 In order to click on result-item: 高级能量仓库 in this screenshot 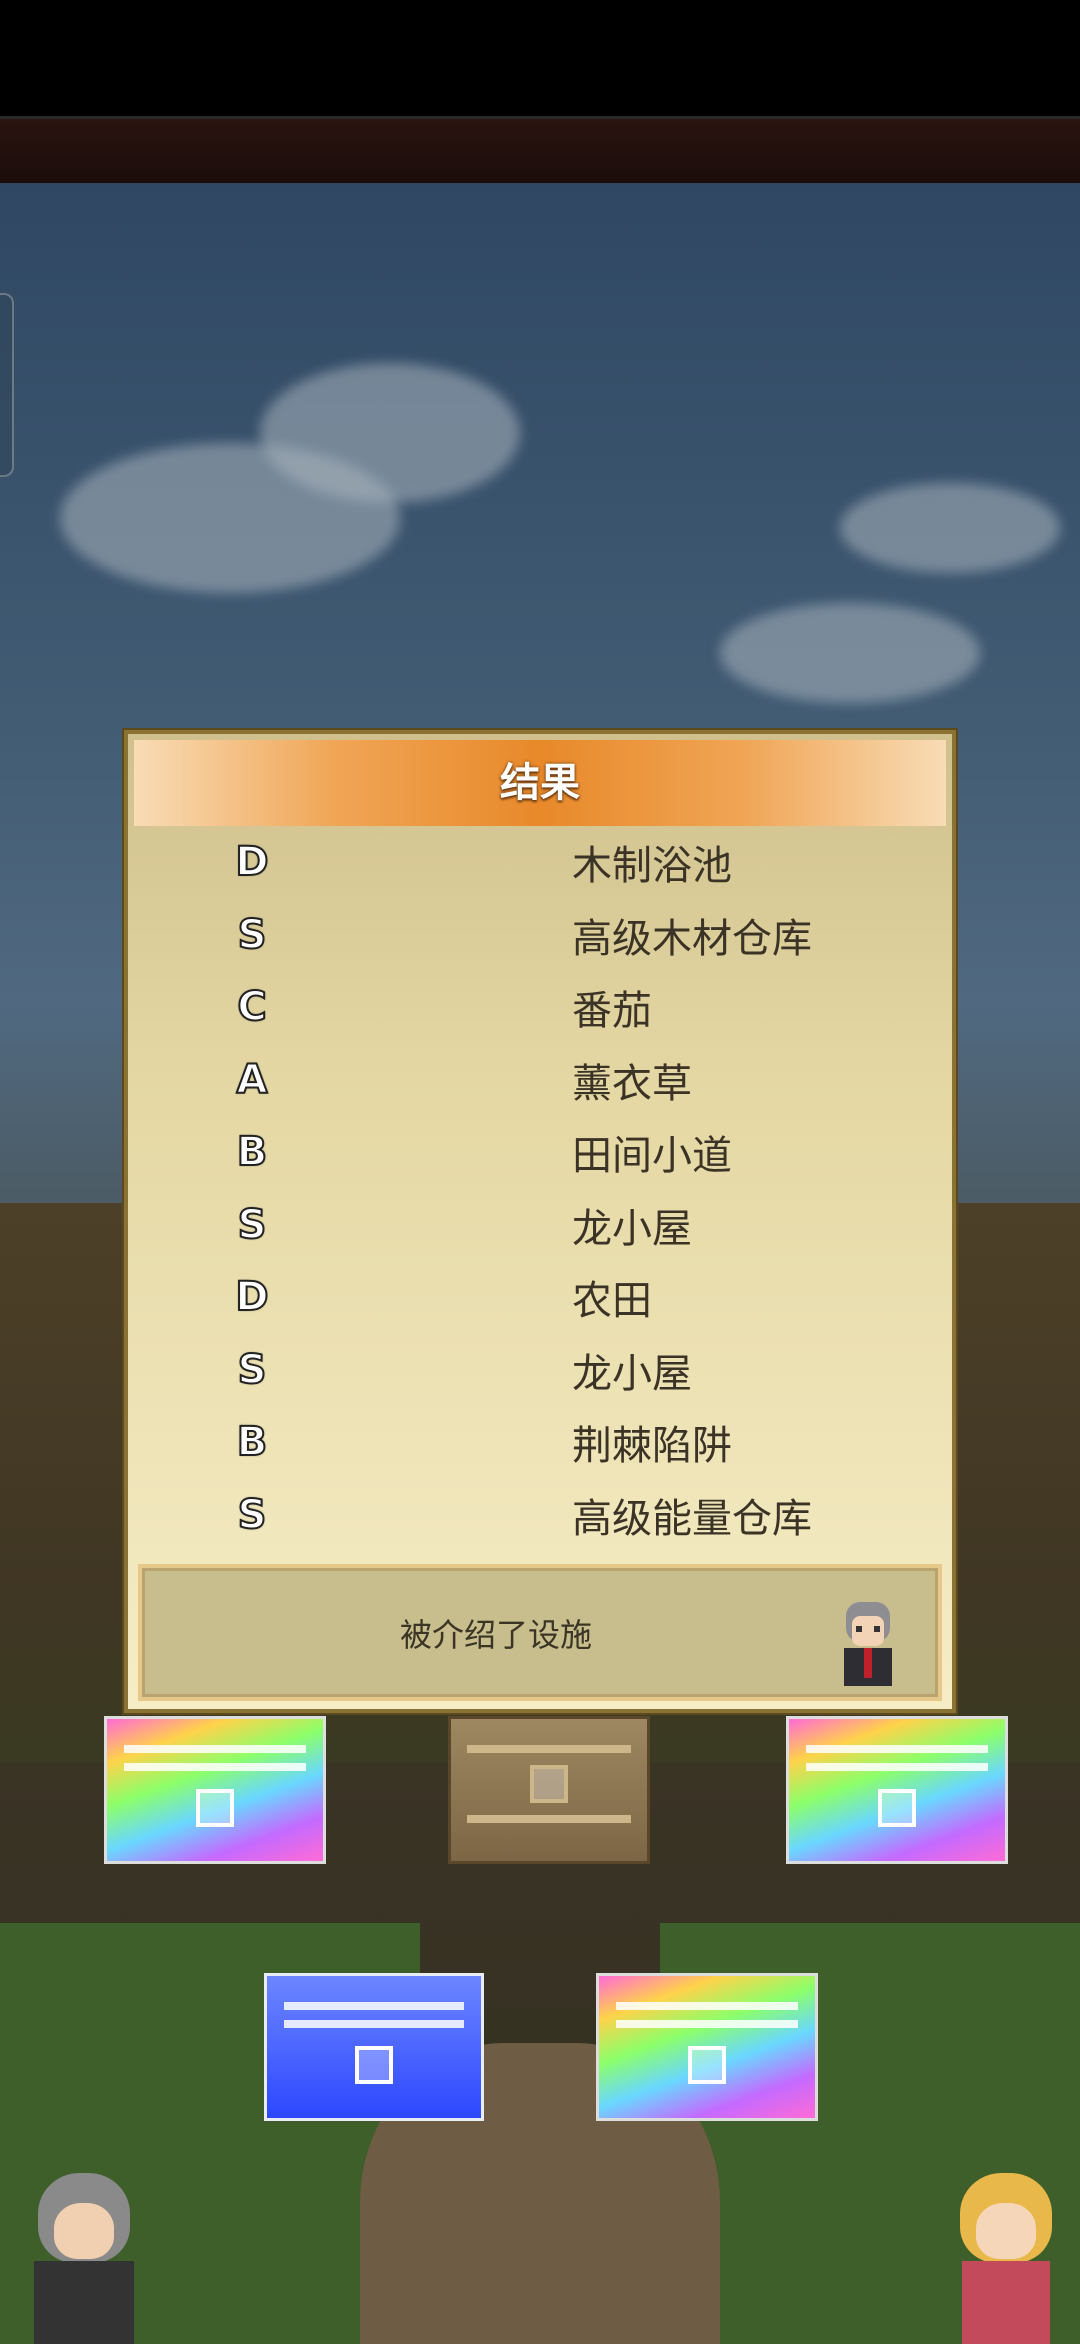, I will do `click(692, 1518)`.